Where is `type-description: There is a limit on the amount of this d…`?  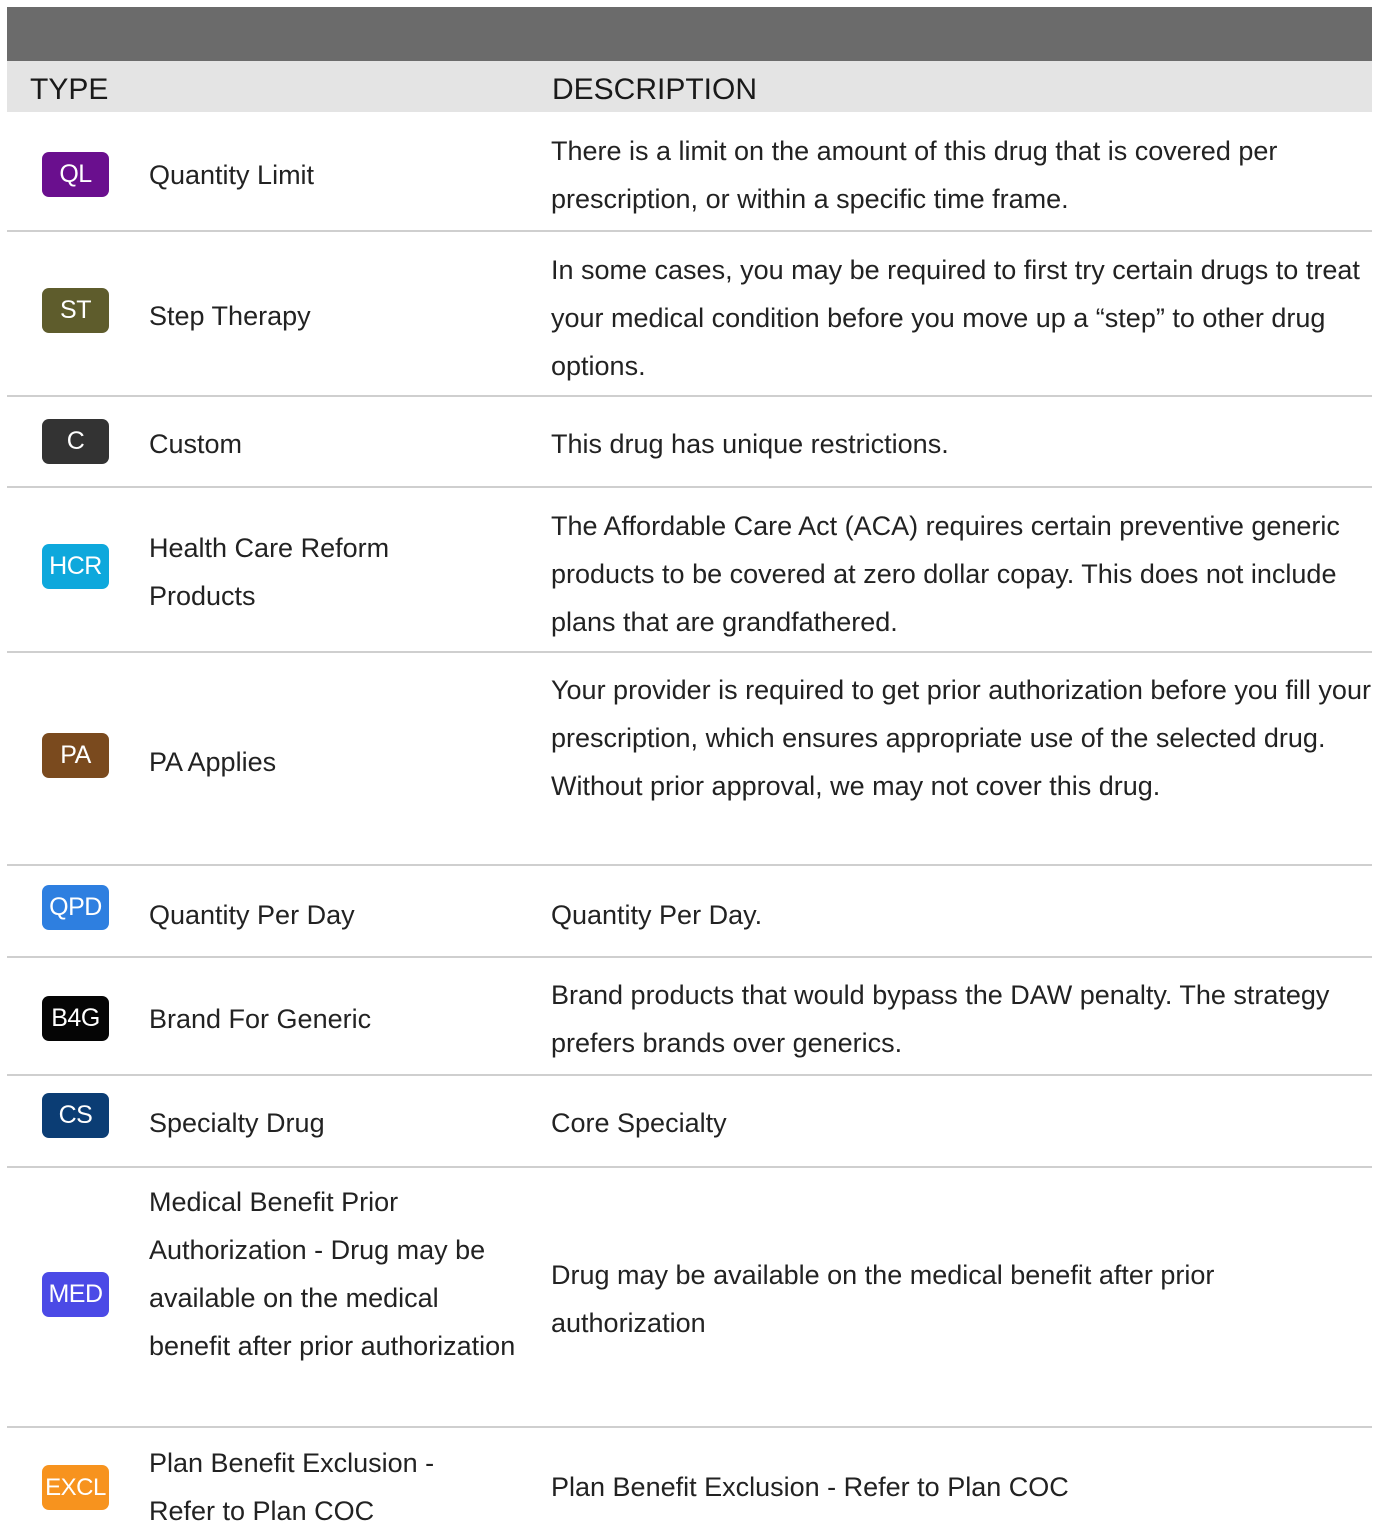
type-description: There is a limit on the amount of this d… is located at coordinates (914, 175).